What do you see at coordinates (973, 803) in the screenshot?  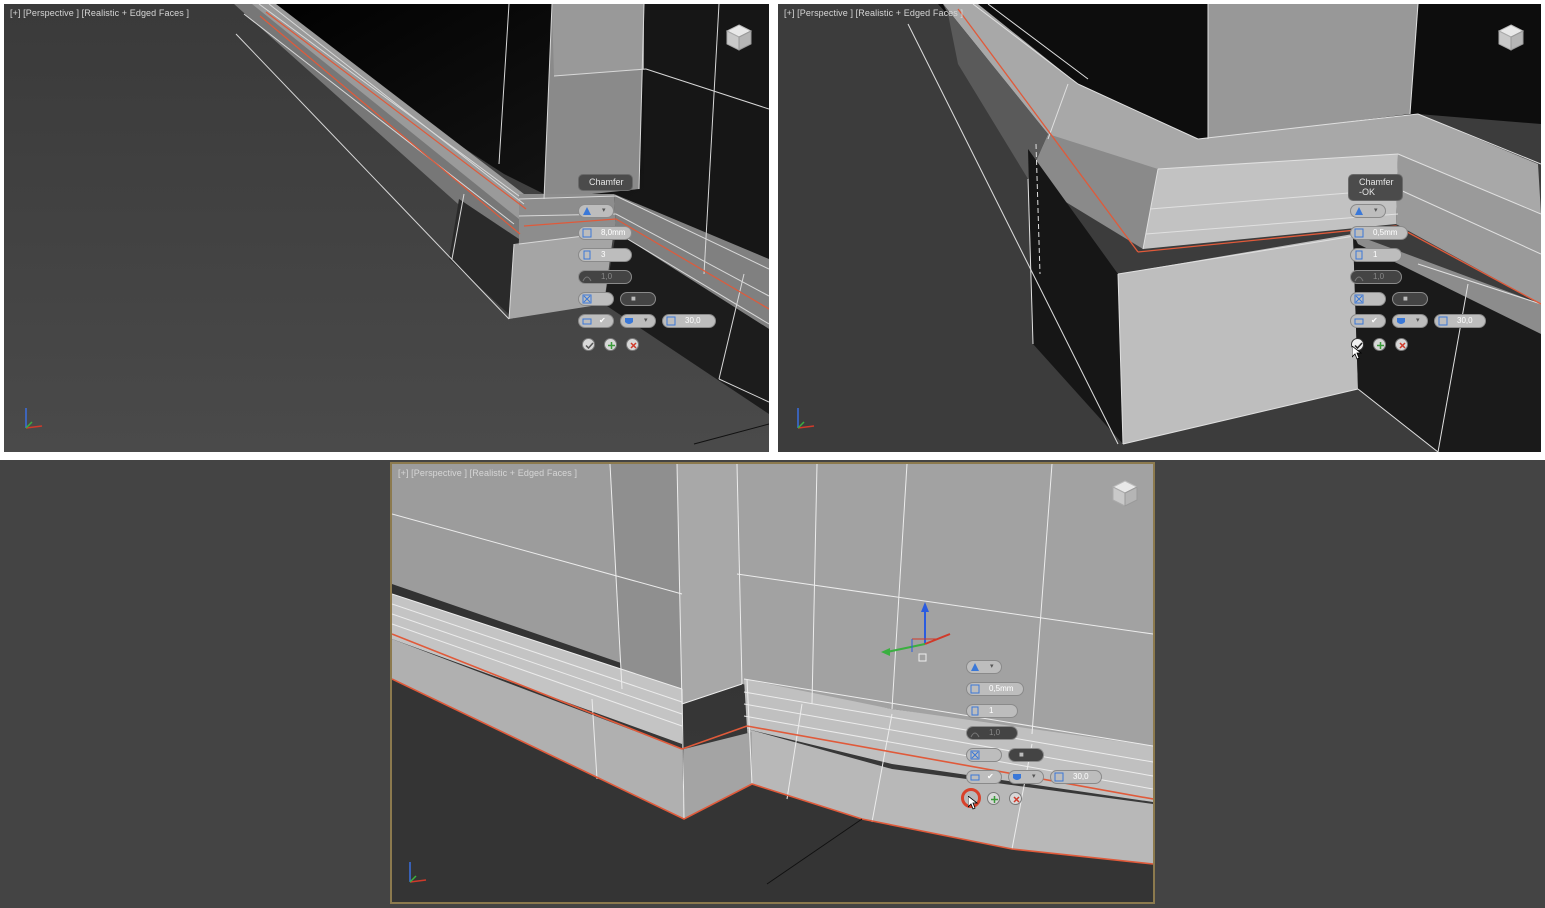 I see `mouse-cursor-icon` at bounding box center [973, 803].